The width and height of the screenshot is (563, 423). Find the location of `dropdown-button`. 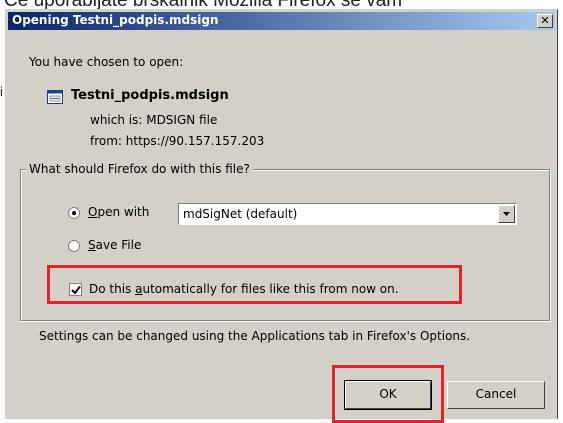

dropdown-button is located at coordinates (506, 214).